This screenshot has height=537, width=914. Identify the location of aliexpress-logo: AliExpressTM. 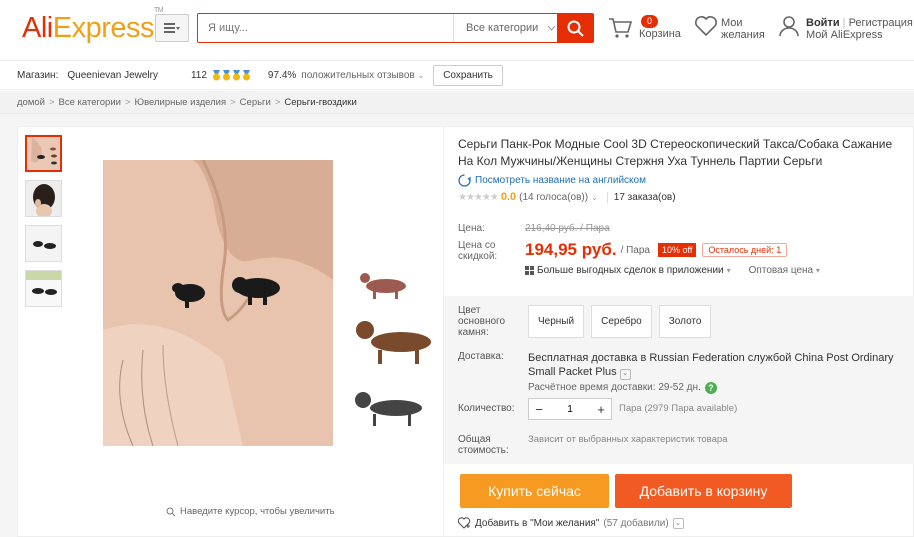
(93, 26).